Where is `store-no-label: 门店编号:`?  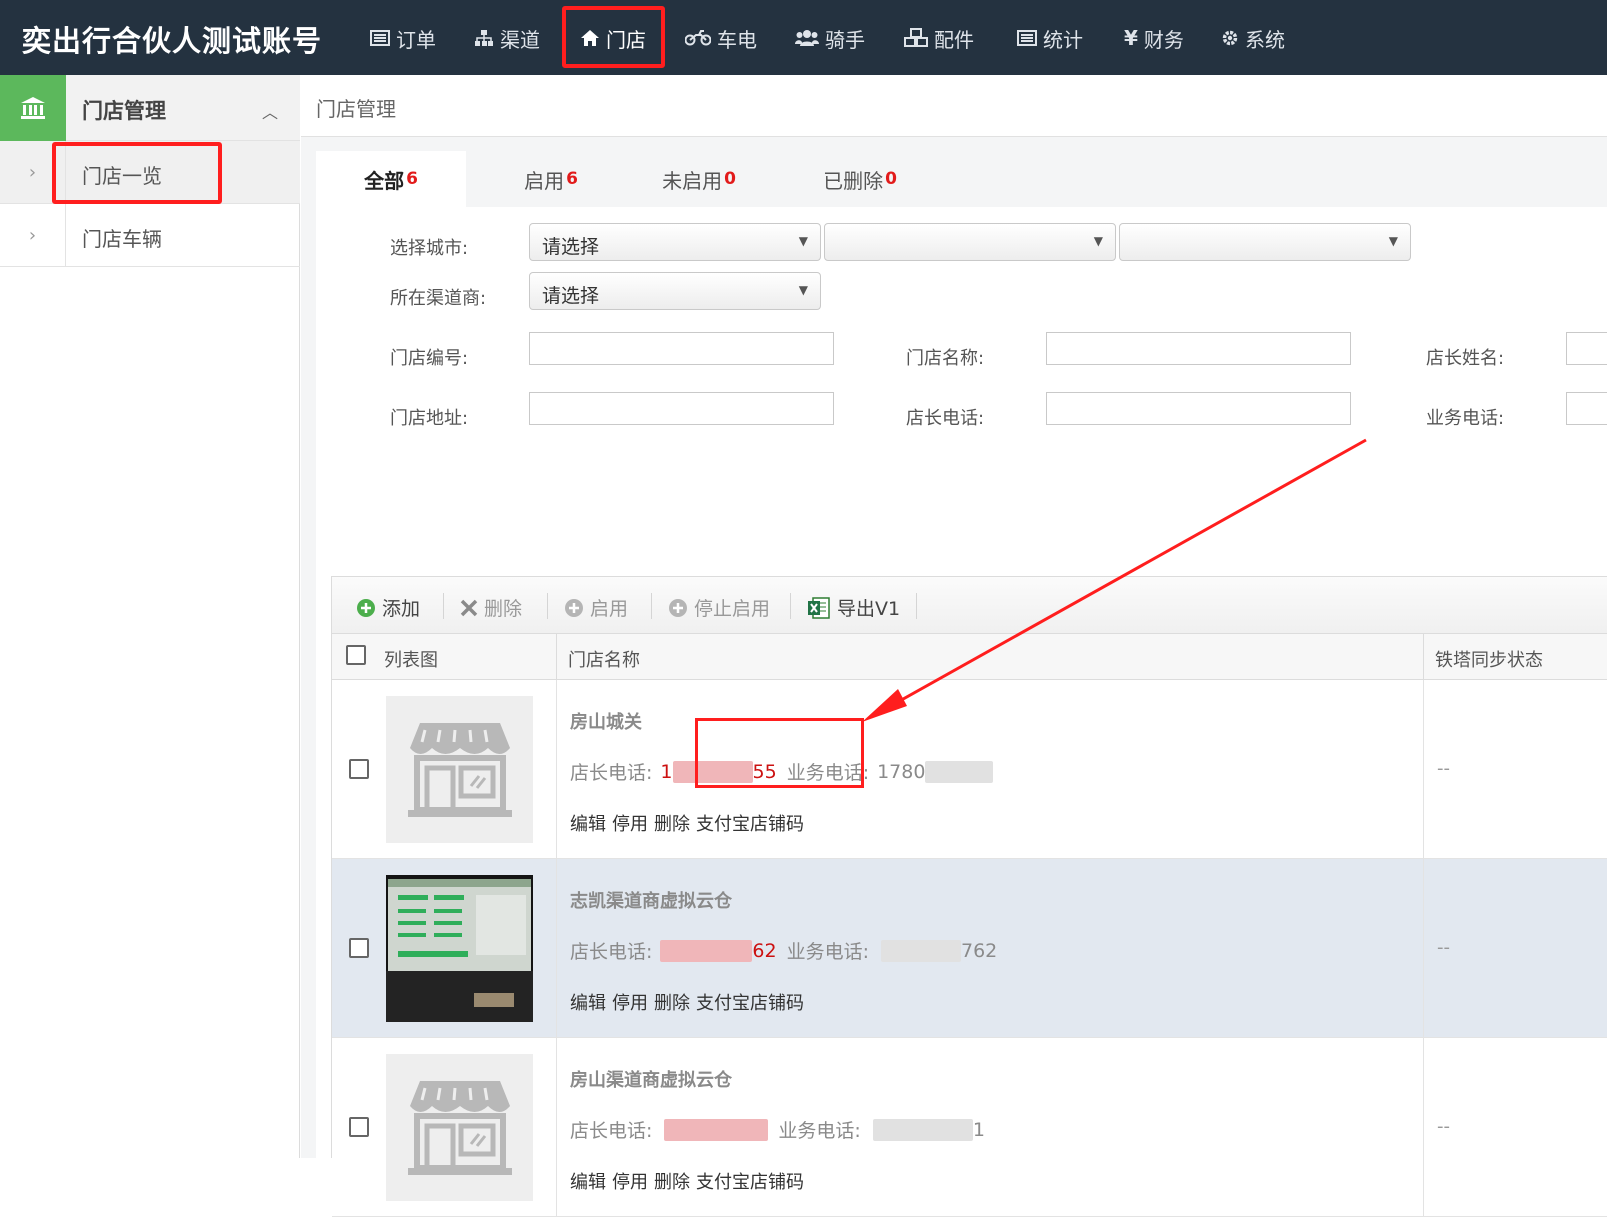 store-no-label: 门店编号: is located at coordinates (429, 358).